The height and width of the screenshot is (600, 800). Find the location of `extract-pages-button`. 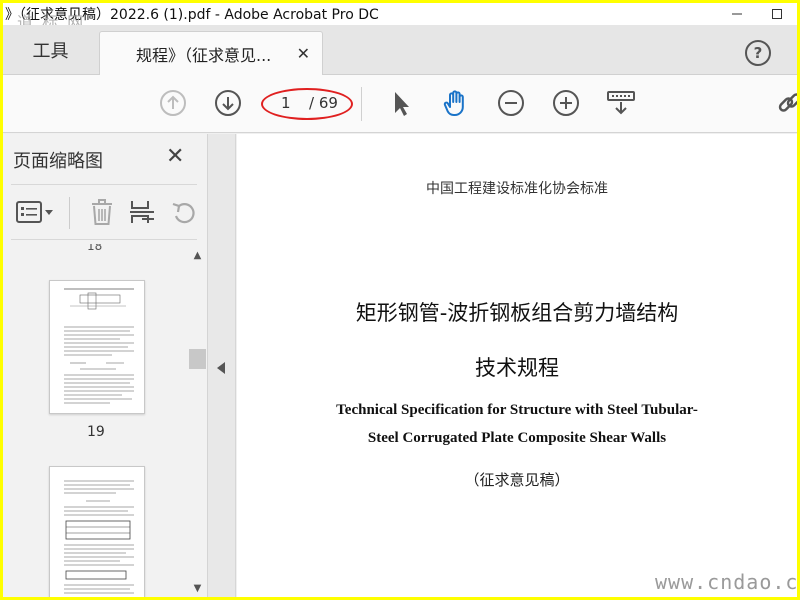

extract-pages-button is located at coordinates (142, 212).